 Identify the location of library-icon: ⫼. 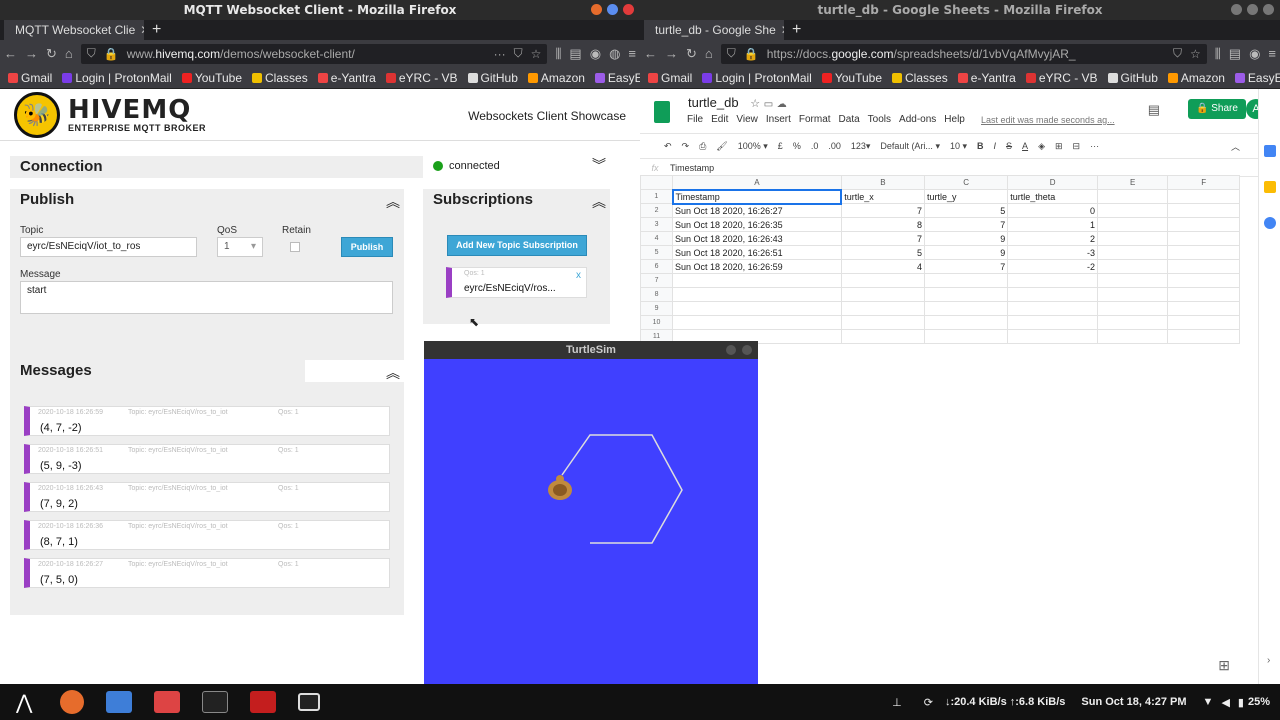
(558, 54).